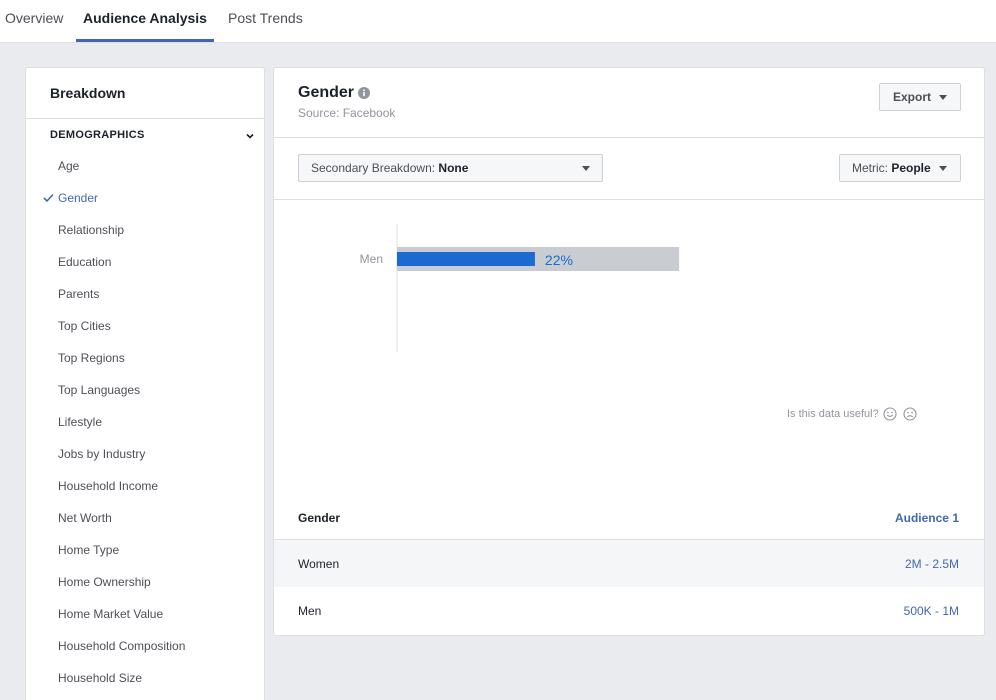  What do you see at coordinates (375, 168) in the screenshot?
I see `secondary-breakdown-prefix: Secondary Breakdown:` at bounding box center [375, 168].